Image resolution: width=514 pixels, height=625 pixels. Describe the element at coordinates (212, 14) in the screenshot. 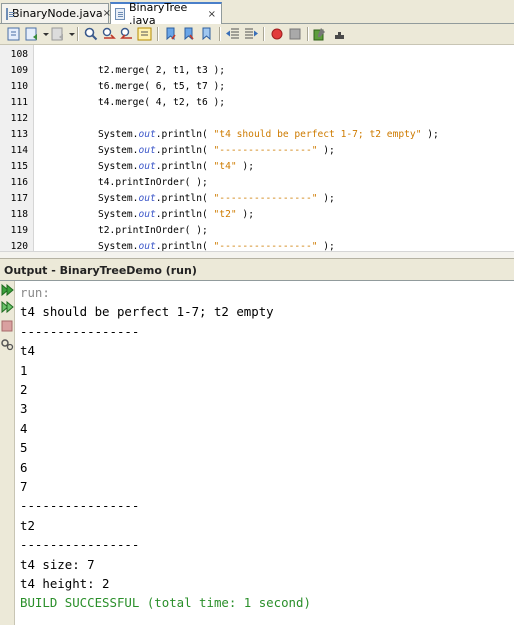

I see `close-tab-icon: ×` at that location.